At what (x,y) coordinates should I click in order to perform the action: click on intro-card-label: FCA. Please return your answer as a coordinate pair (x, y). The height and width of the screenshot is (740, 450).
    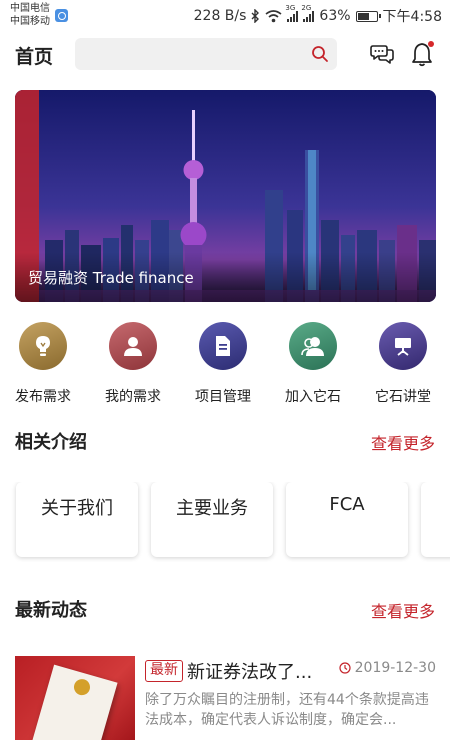
    Looking at the image, I should click on (347, 504).